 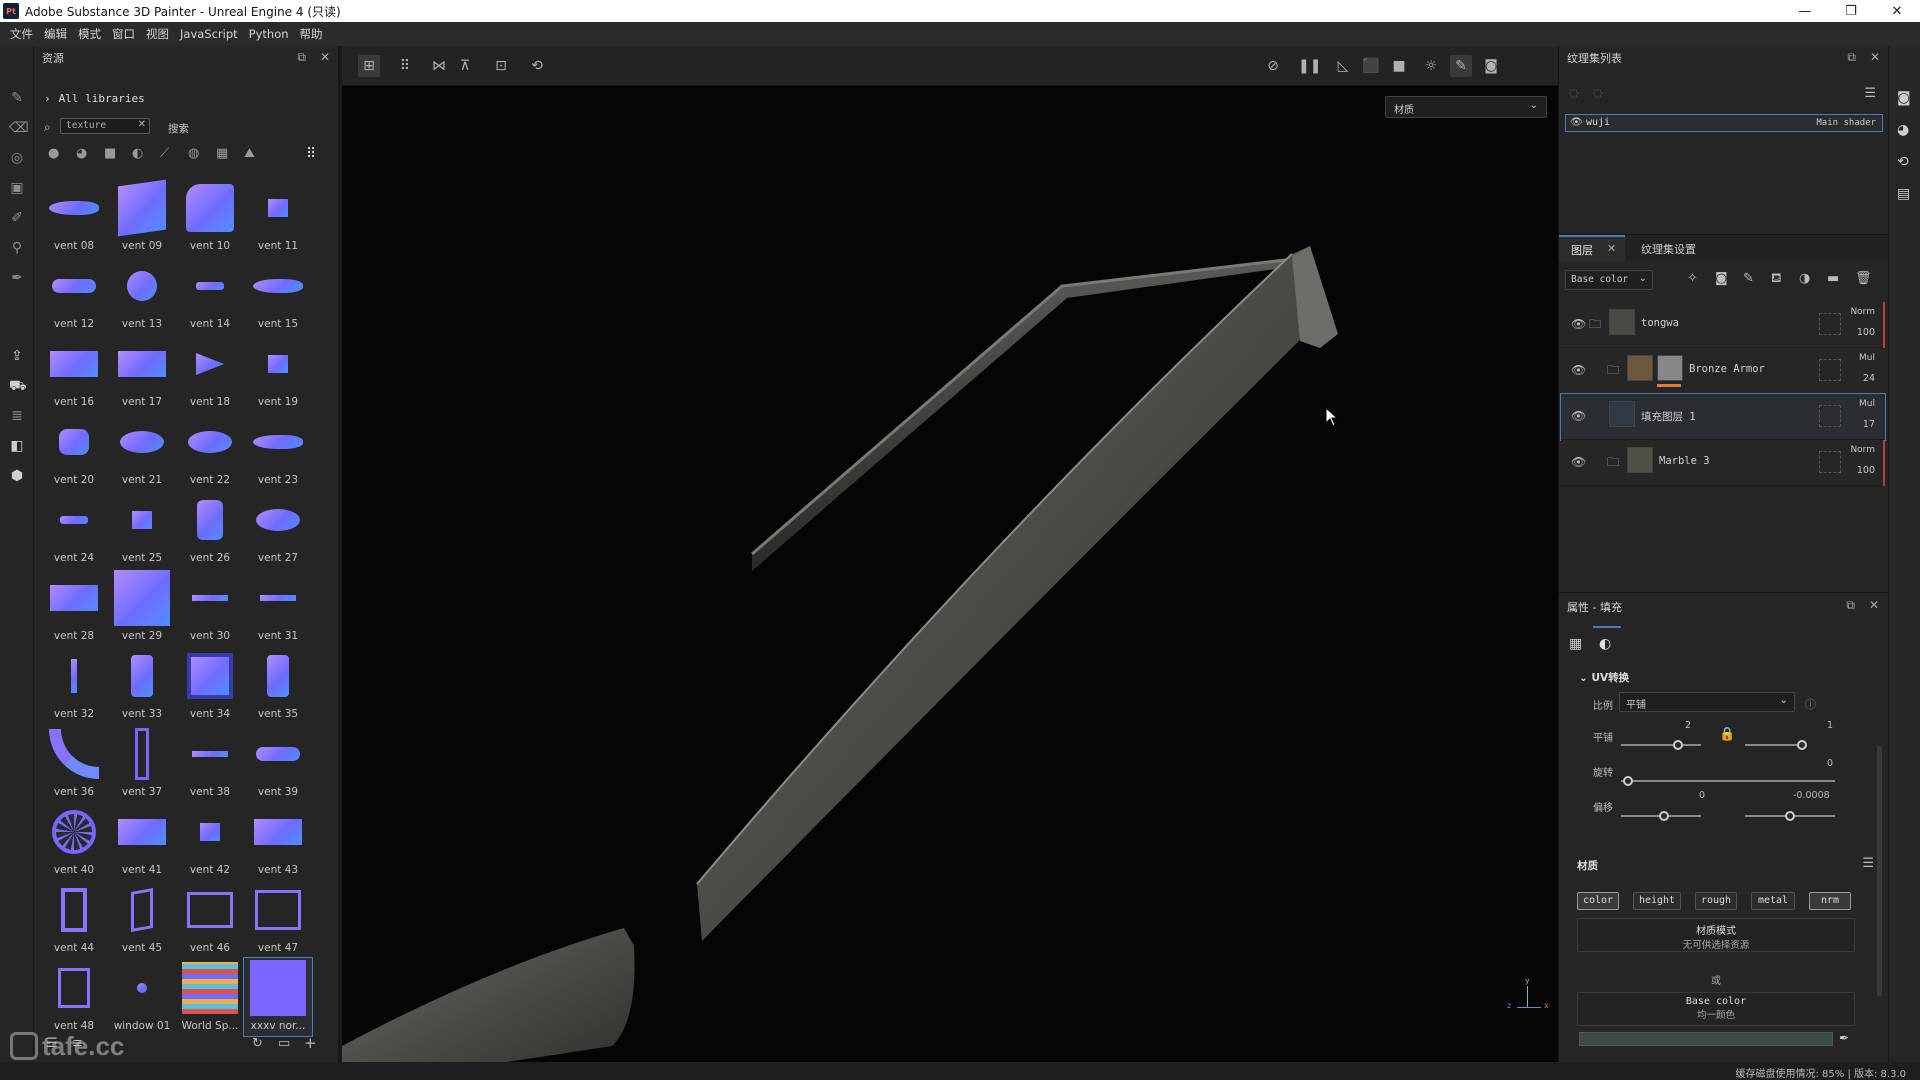 What do you see at coordinates (1598, 92) in the screenshot?
I see `visibility-icon: ◌` at bounding box center [1598, 92].